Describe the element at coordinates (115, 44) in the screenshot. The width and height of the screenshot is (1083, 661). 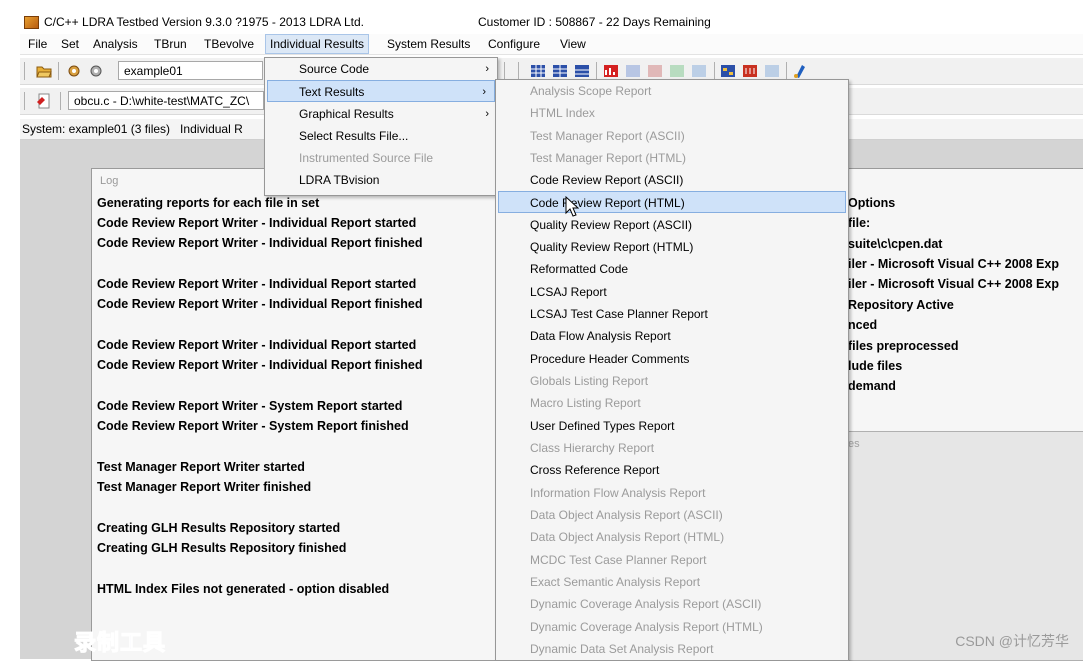
I see `menu-analysis: Analysis` at that location.